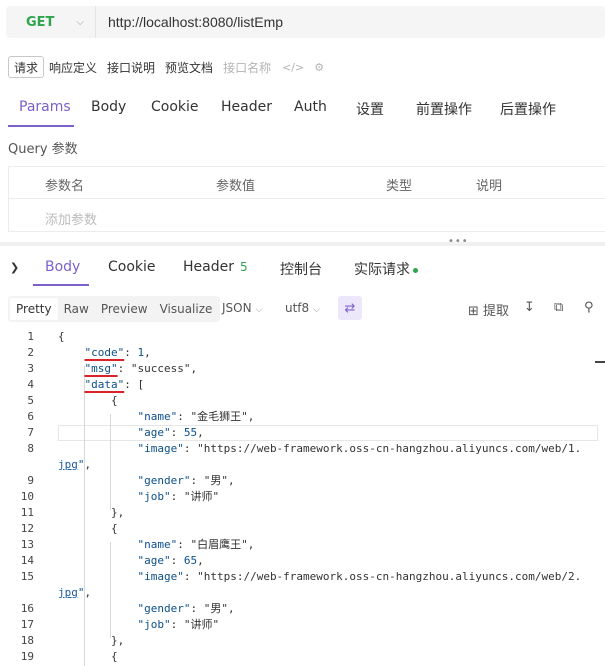  I want to click on encoding-label: utf8, so click(297, 308).